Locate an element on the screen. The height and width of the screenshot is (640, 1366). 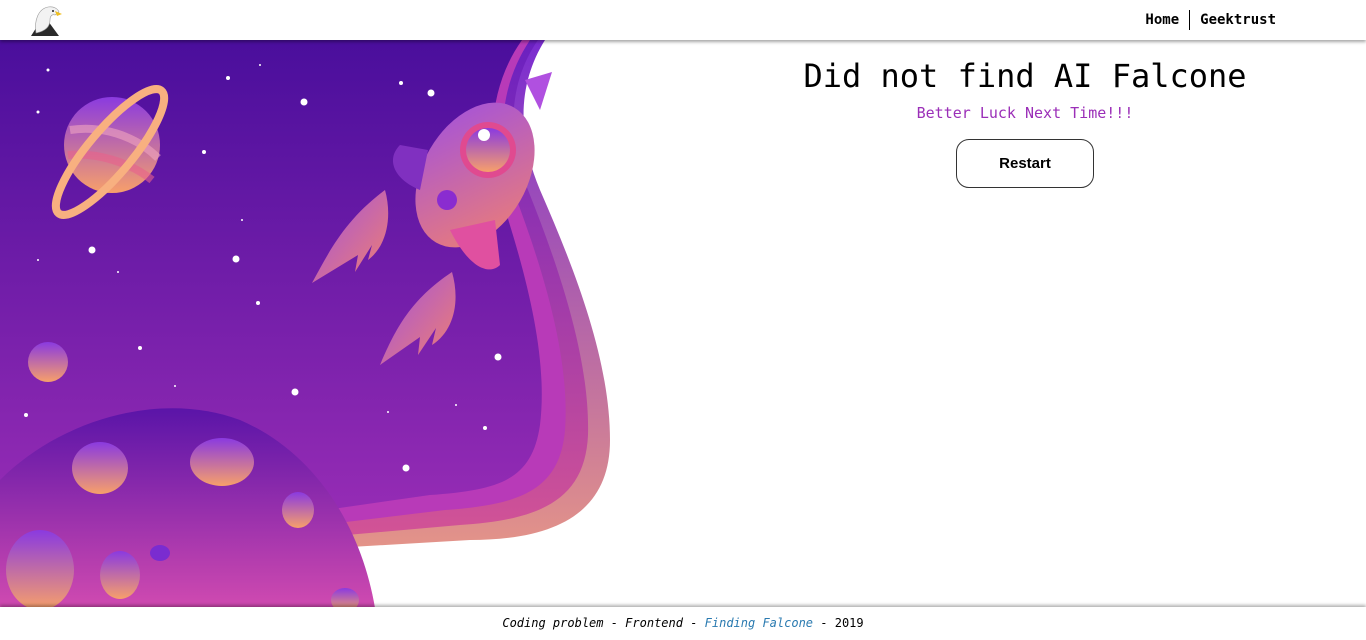
footer-finding-falcone-link: Finding Falcone is located at coordinates (759, 623).